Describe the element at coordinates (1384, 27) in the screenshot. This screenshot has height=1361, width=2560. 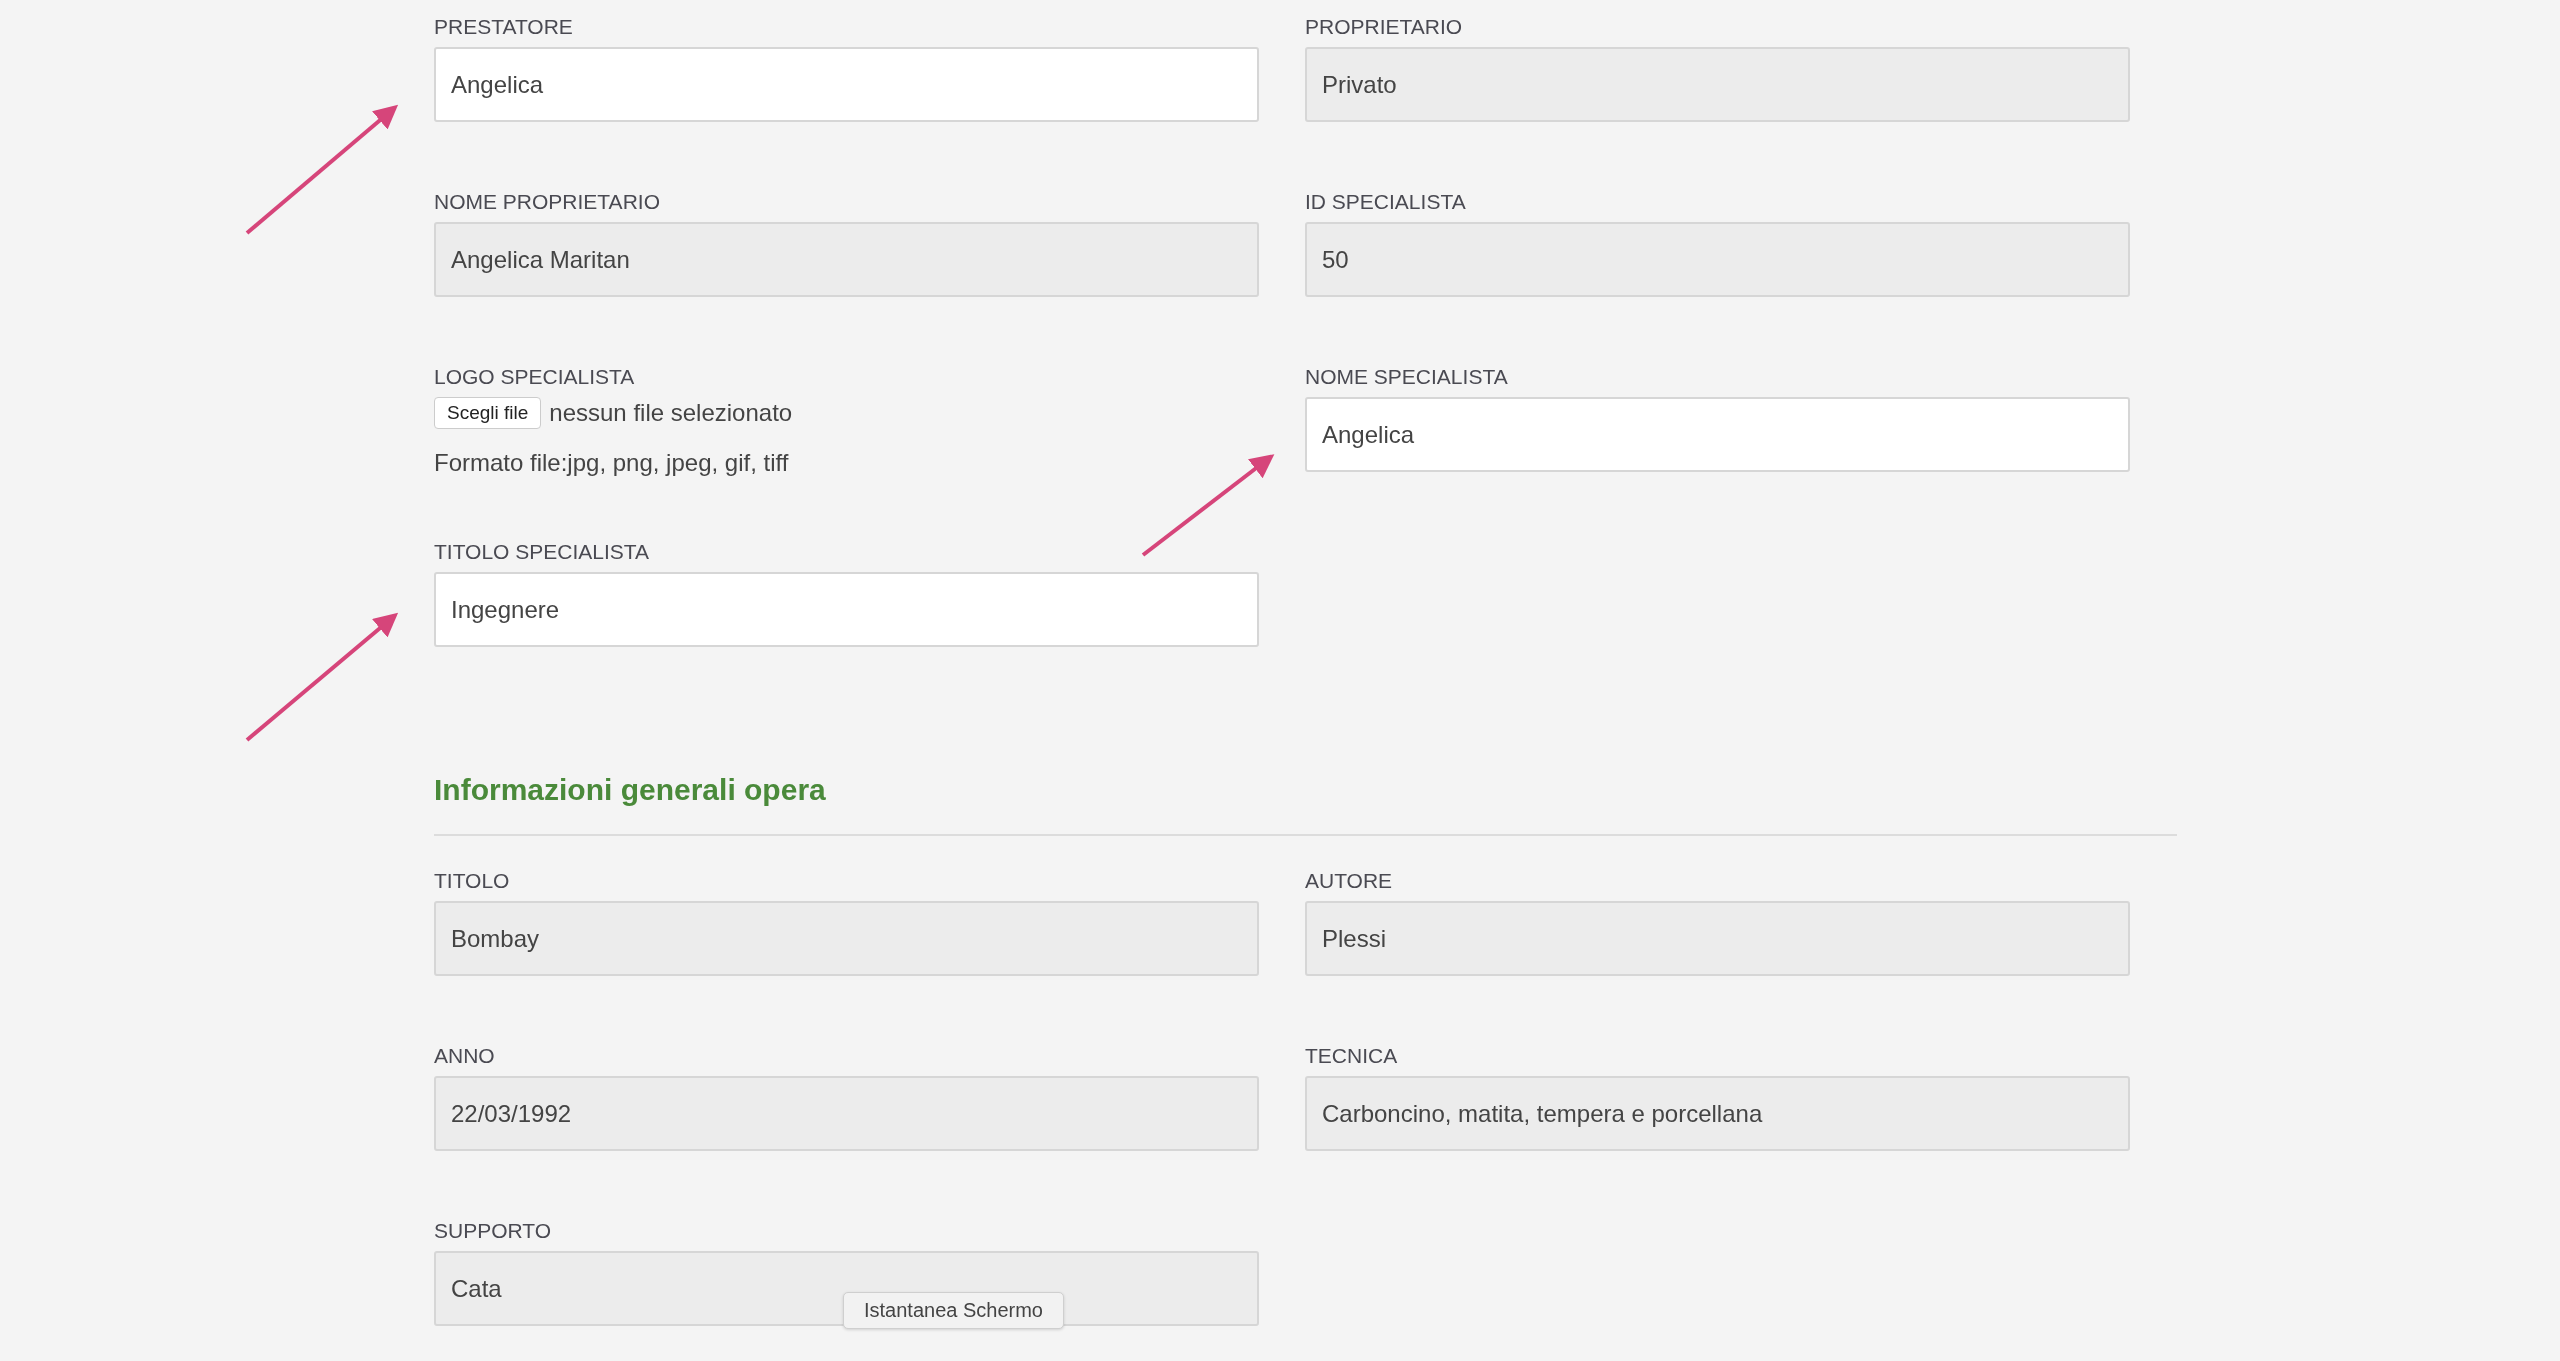
I see `field-label: PROPRIETARIO` at that location.